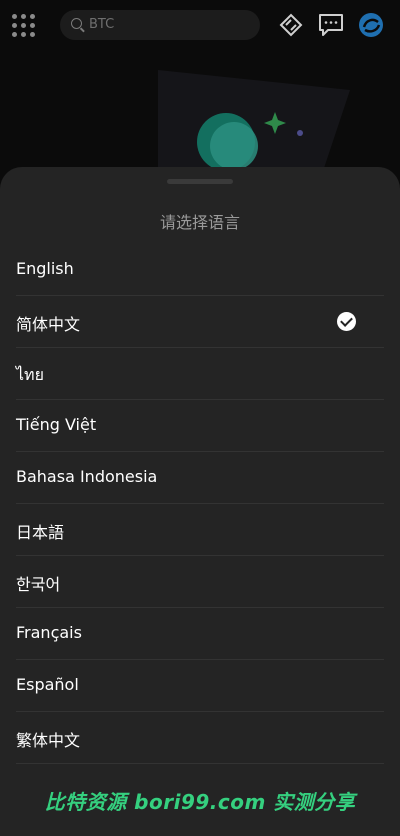 The width and height of the screenshot is (400, 836). What do you see at coordinates (56, 424) in the screenshot?
I see `language-label: Tiếng Việt` at bounding box center [56, 424].